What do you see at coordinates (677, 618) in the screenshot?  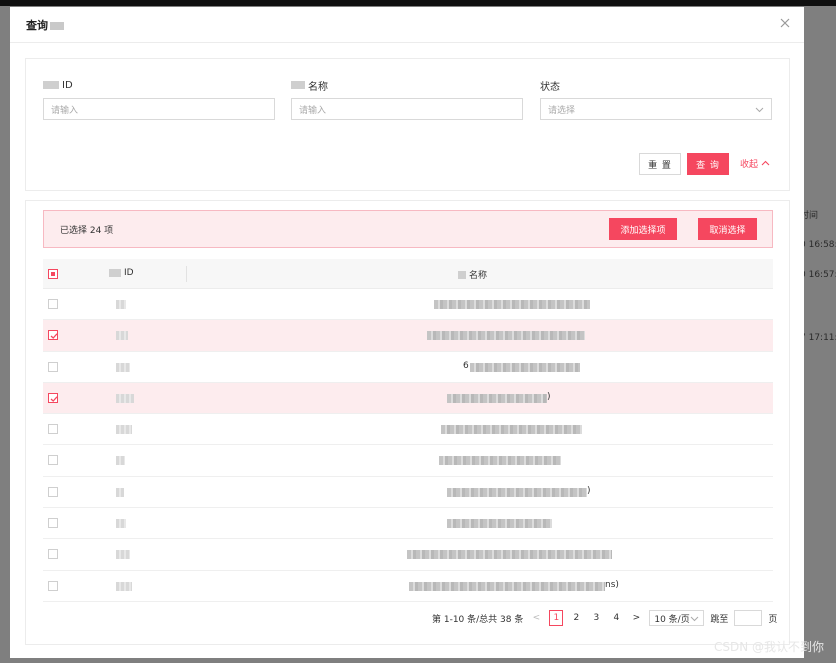 I see `page-size-select: 10 条/页` at bounding box center [677, 618].